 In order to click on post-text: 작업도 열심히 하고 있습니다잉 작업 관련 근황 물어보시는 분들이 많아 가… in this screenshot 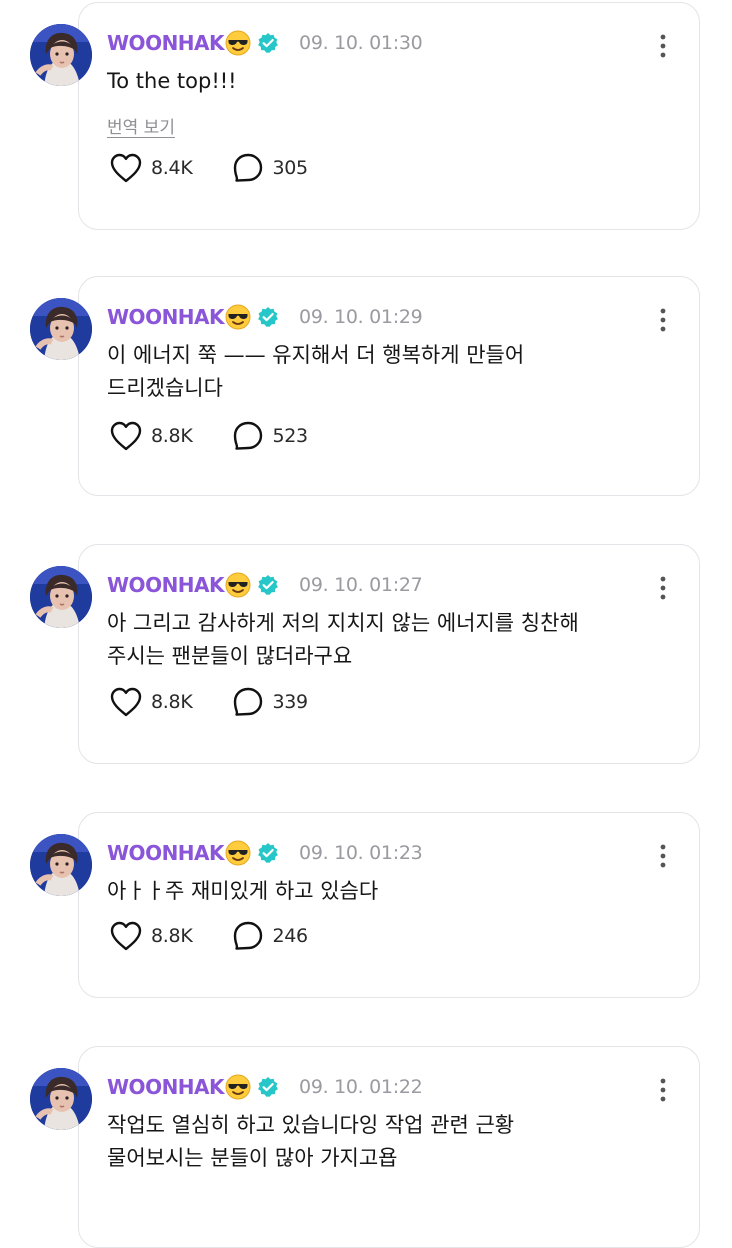, I will do `click(311, 1141)`.